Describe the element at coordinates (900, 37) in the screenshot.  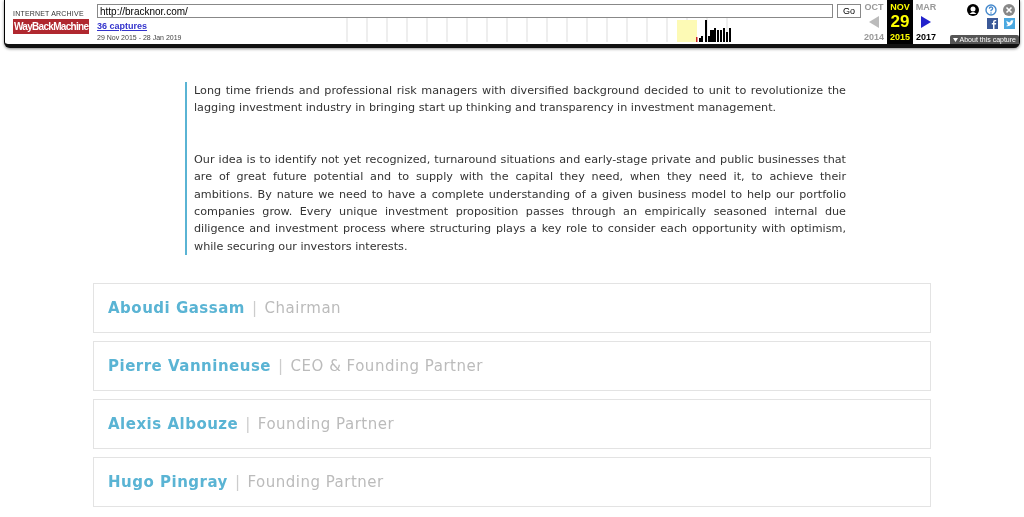
I see `year-label: 2015` at that location.